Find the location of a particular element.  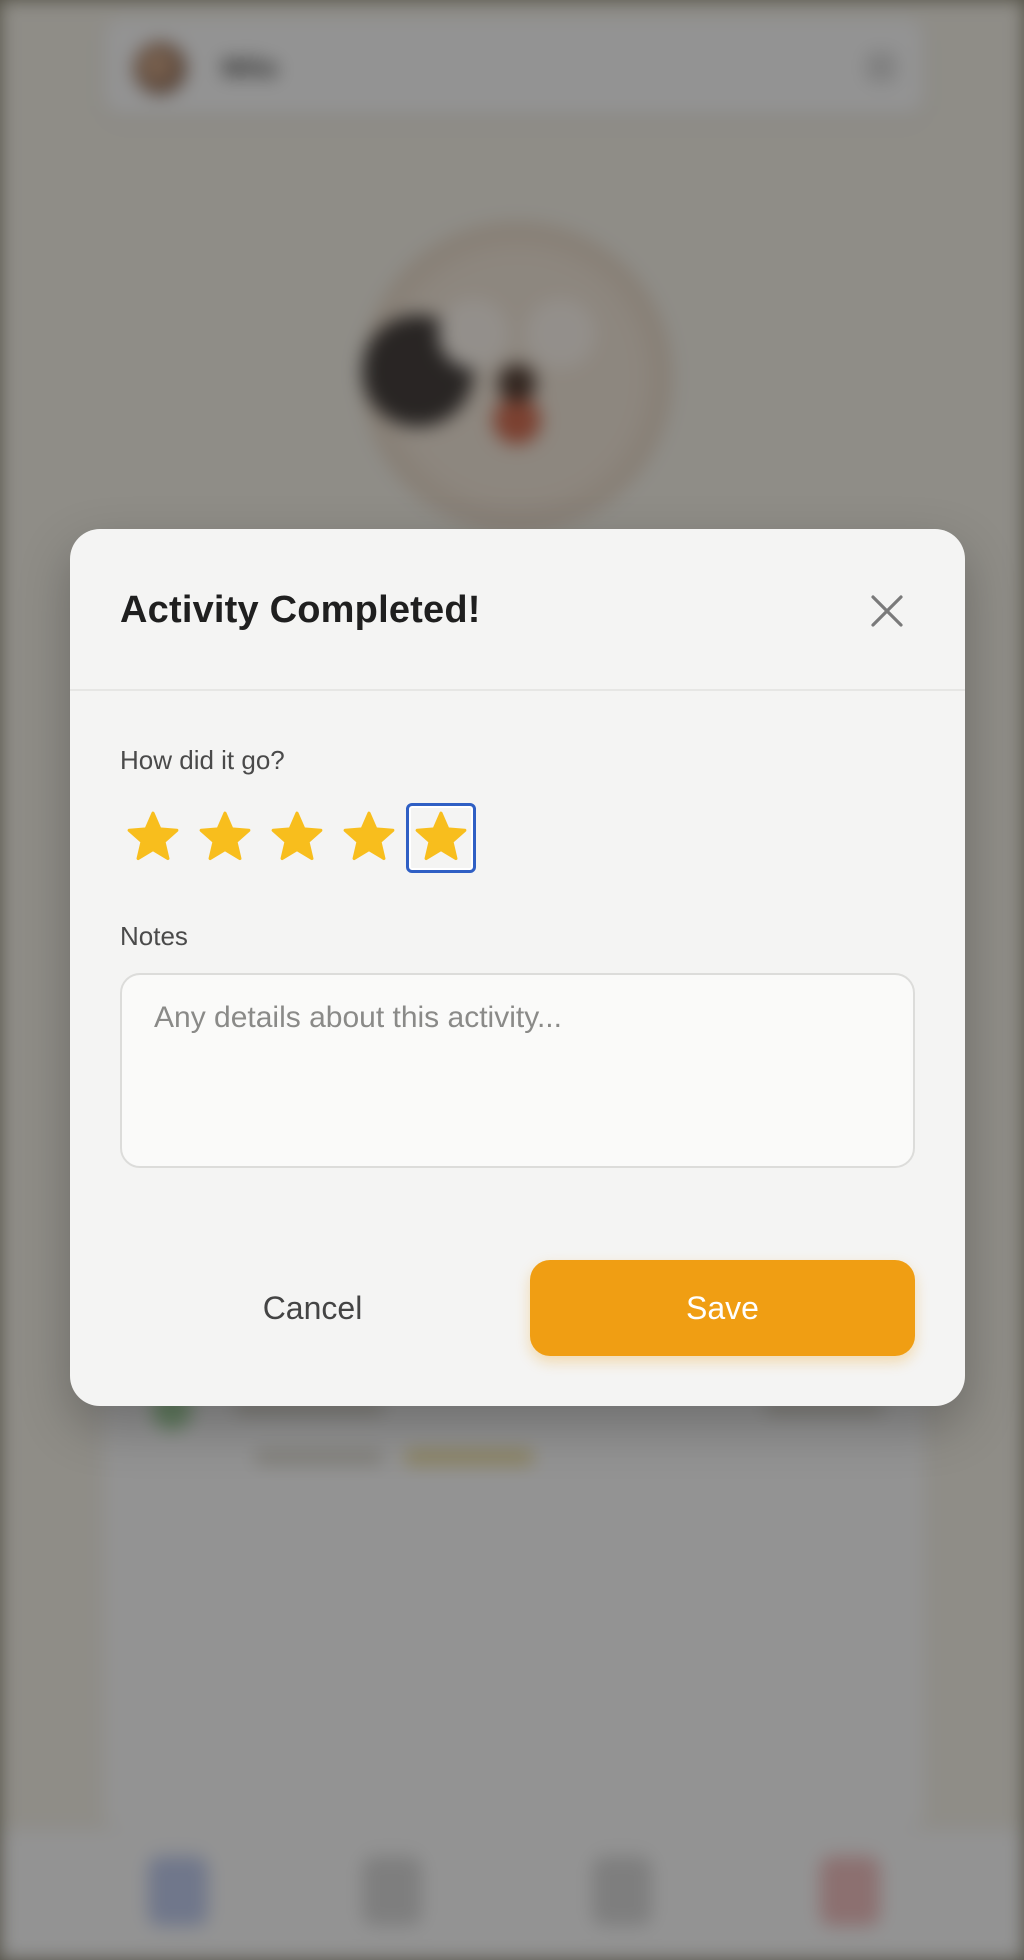

notes-label: Notes is located at coordinates (154, 936).